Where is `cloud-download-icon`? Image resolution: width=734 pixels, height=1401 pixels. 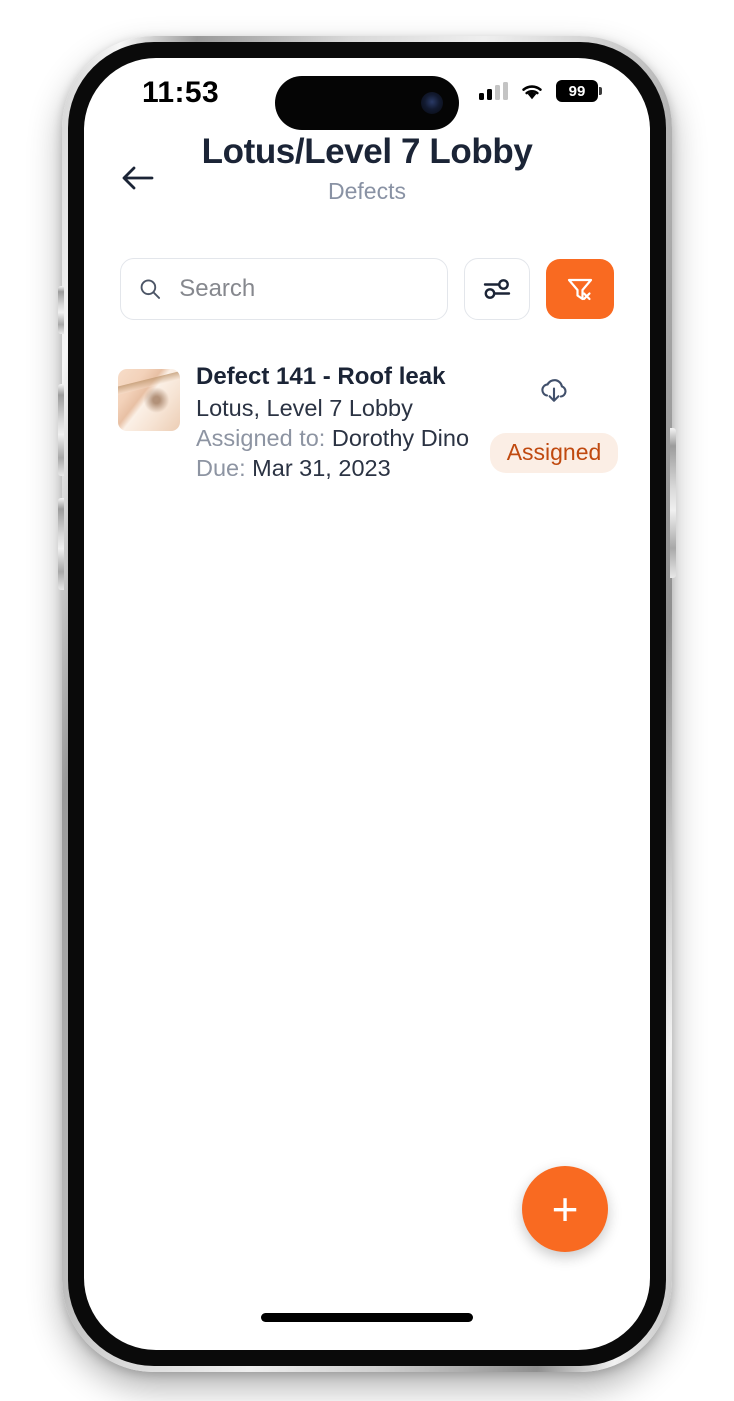
cloud-download-icon is located at coordinates (554, 390).